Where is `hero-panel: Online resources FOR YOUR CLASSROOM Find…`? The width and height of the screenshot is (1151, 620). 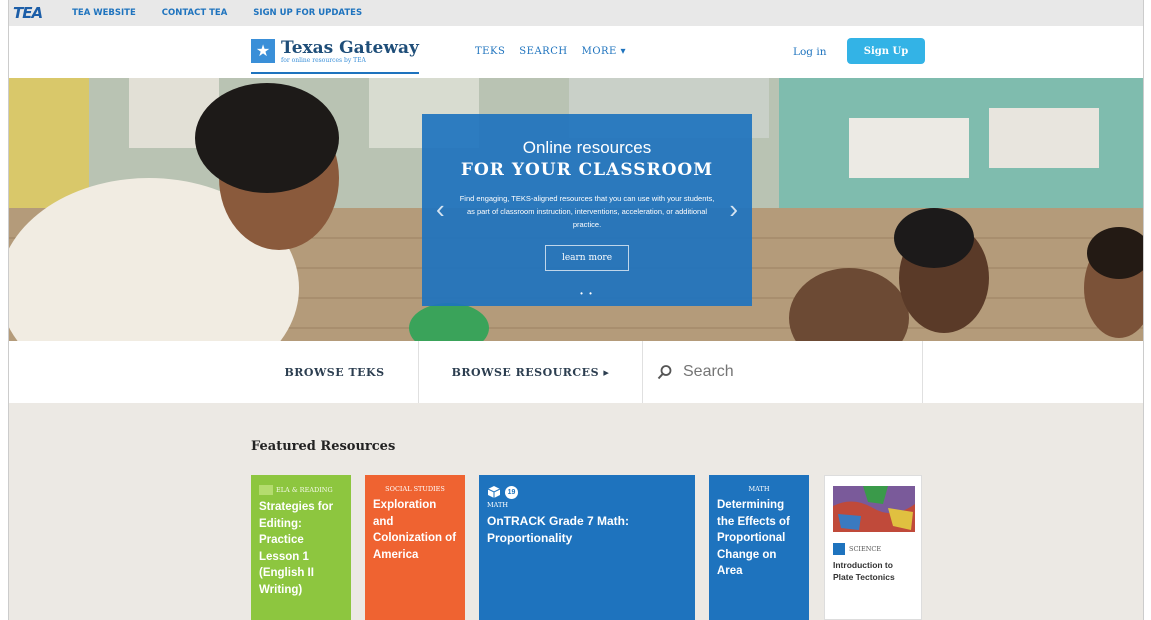
hero-panel: Online resources FOR YOUR CLASSROOM Find… is located at coordinates (587, 210).